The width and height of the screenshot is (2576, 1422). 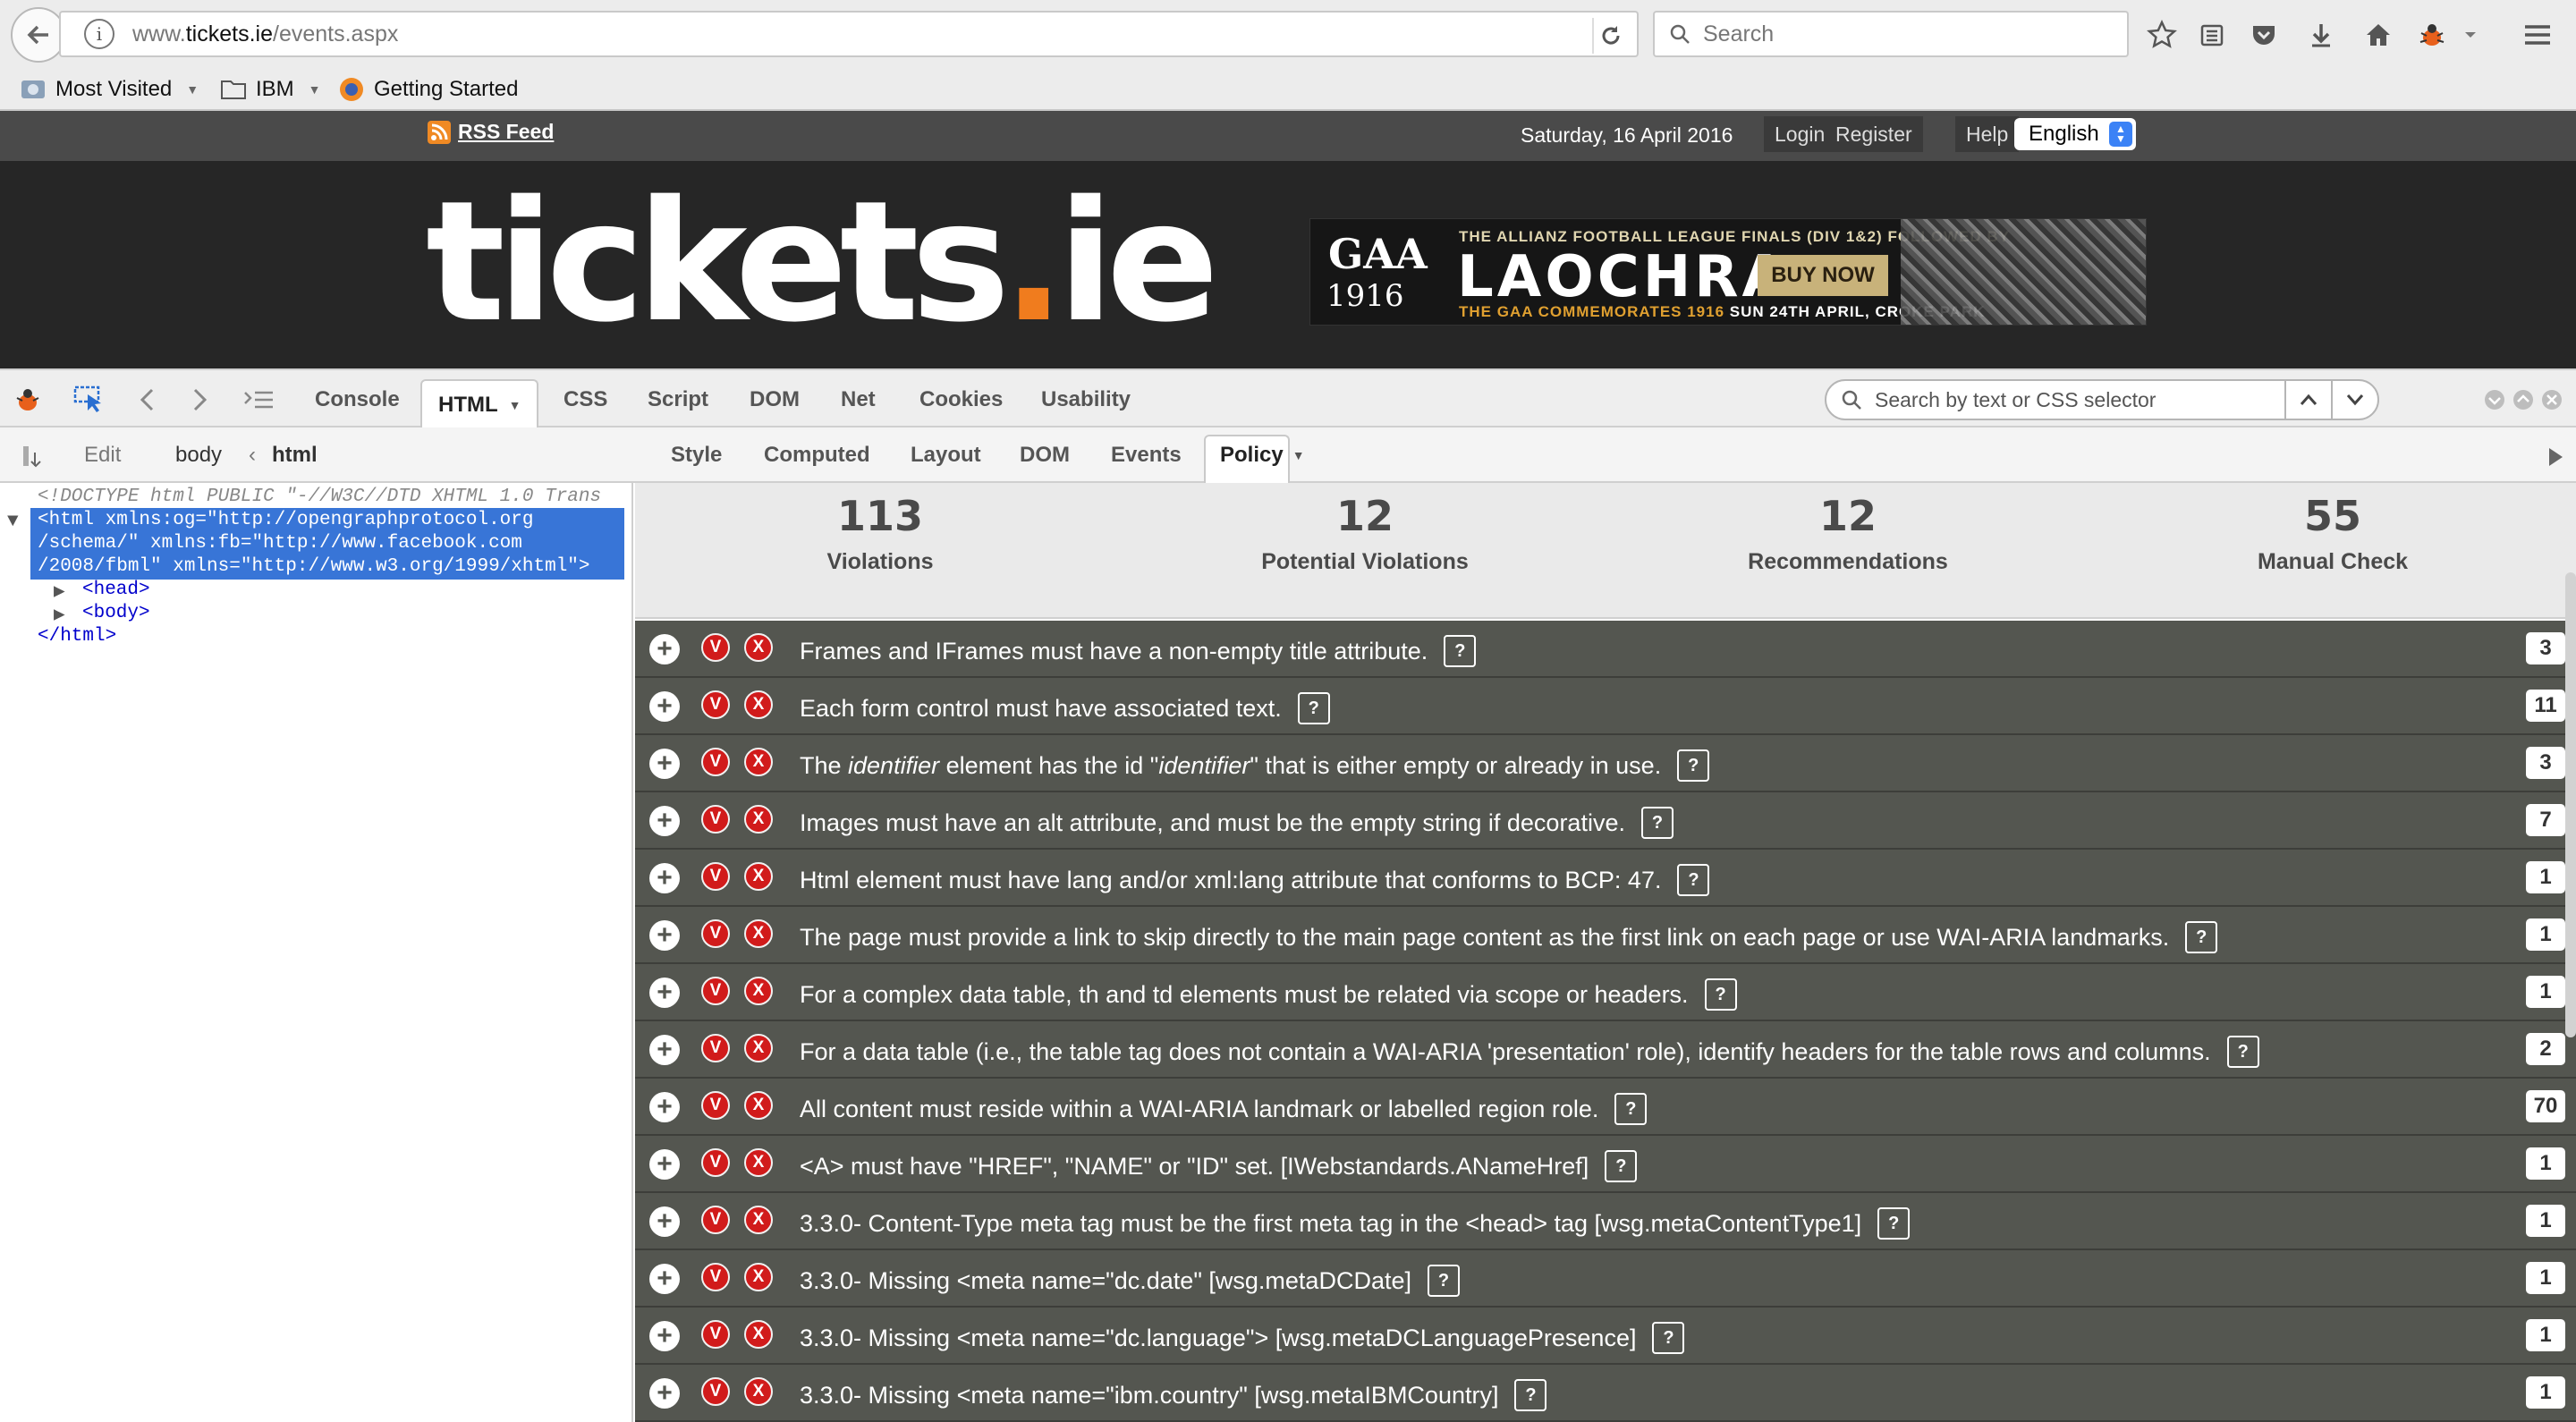 I want to click on breadcrumb-html: html, so click(x=295, y=455).